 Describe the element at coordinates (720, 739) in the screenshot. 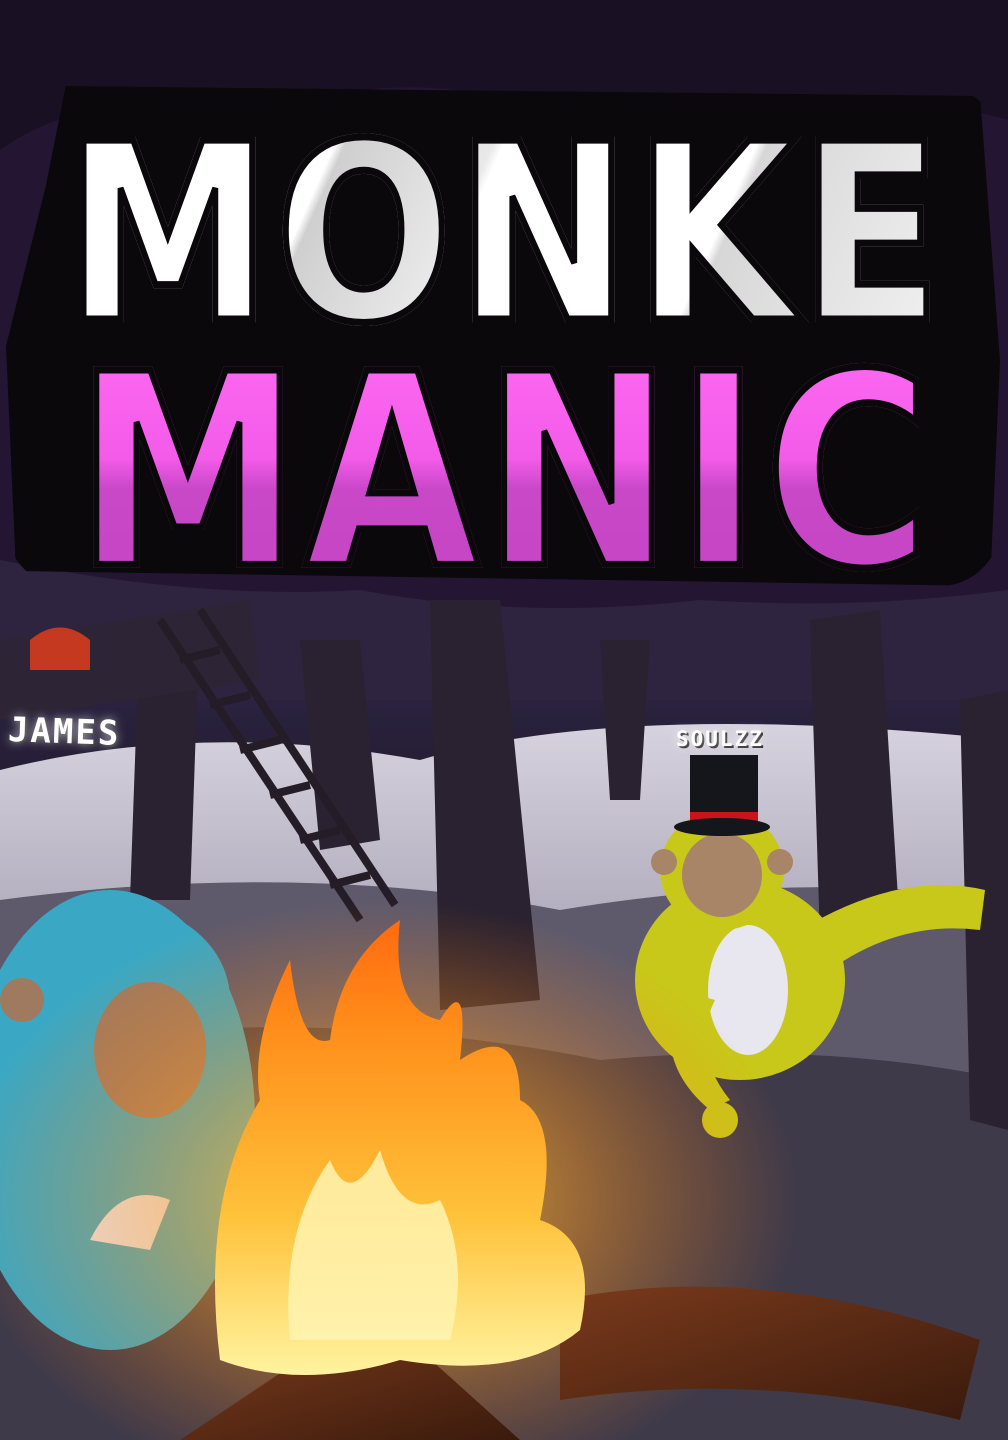

I see `player-nametag-soulzz: SOULZZ` at that location.